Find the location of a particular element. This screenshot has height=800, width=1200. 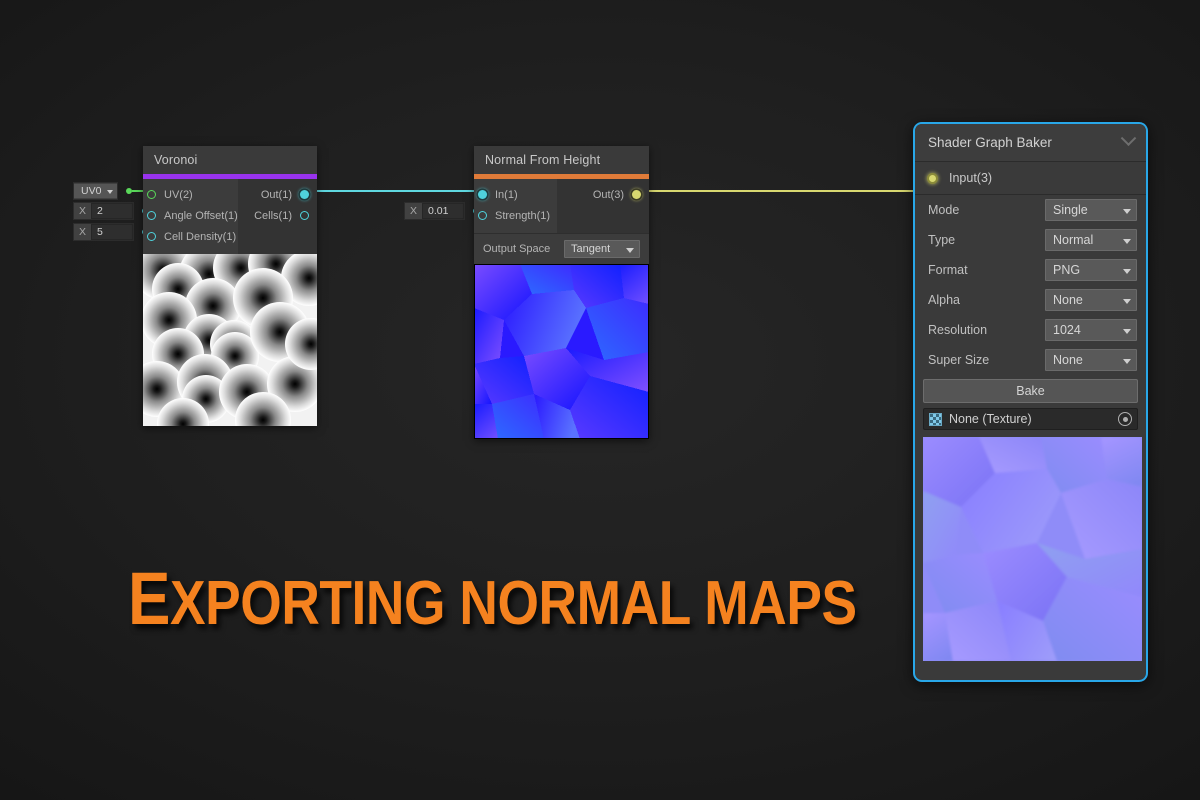

voronoi-node-title: Voronoi is located at coordinates (230, 160).